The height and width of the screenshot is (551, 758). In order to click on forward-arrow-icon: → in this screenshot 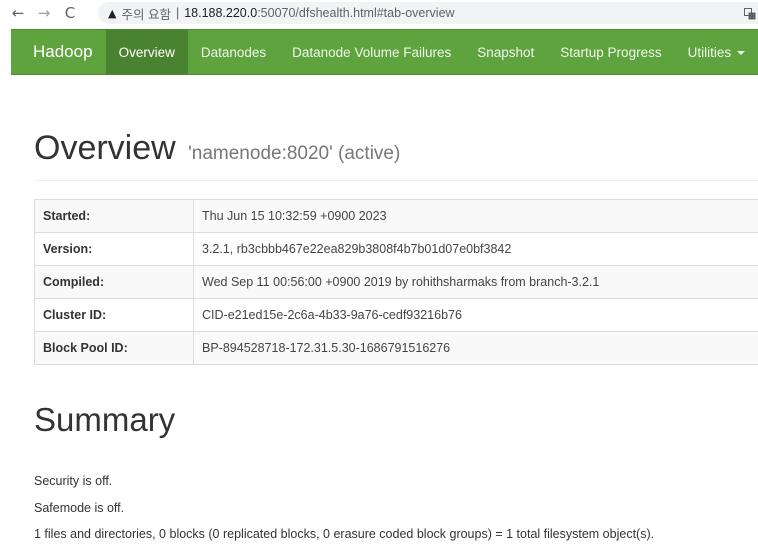, I will do `click(44, 13)`.